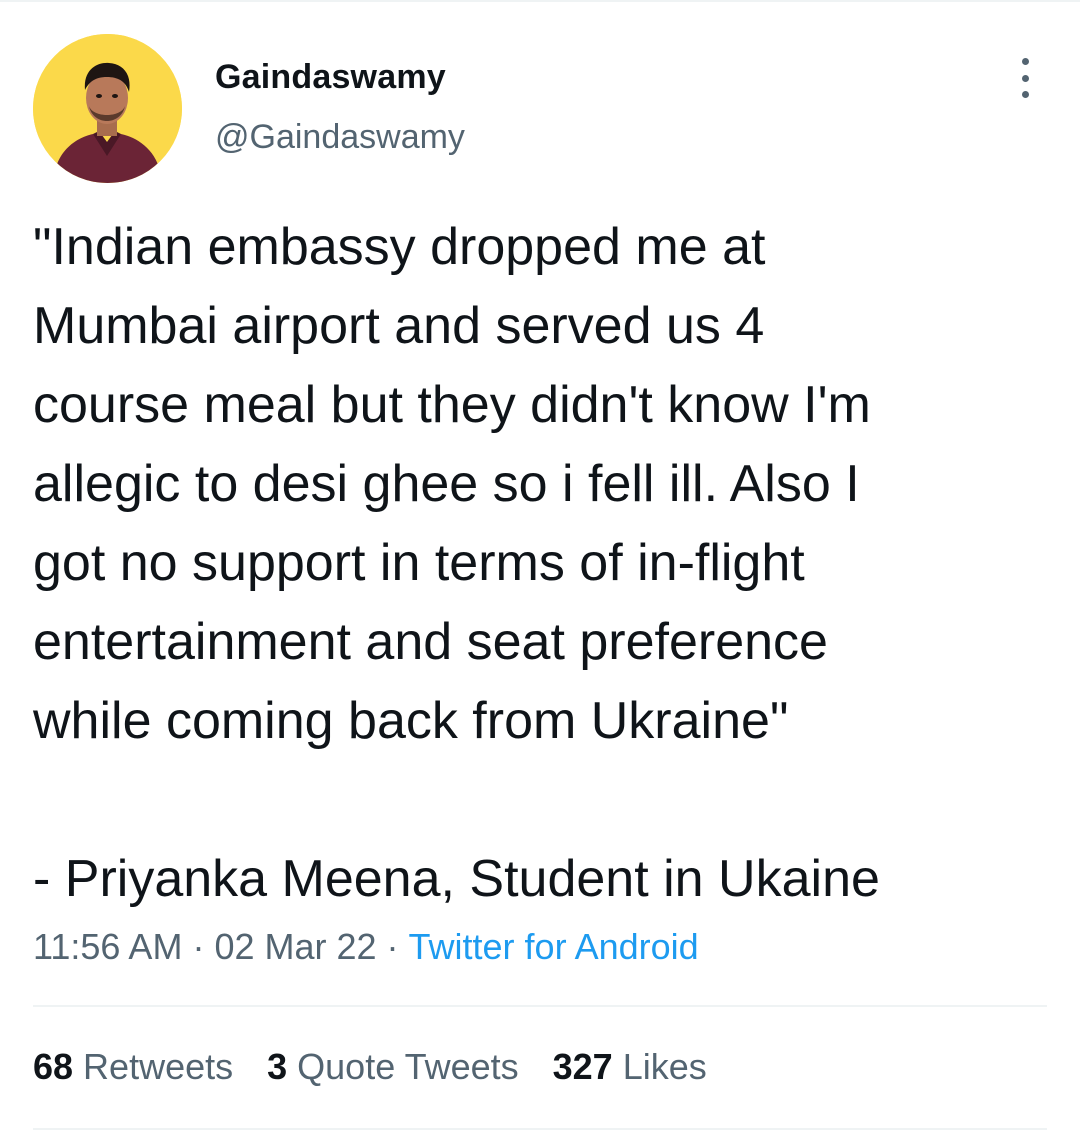 The height and width of the screenshot is (1135, 1080). Describe the element at coordinates (53, 1066) in the screenshot. I see `retweets-count: 68` at that location.